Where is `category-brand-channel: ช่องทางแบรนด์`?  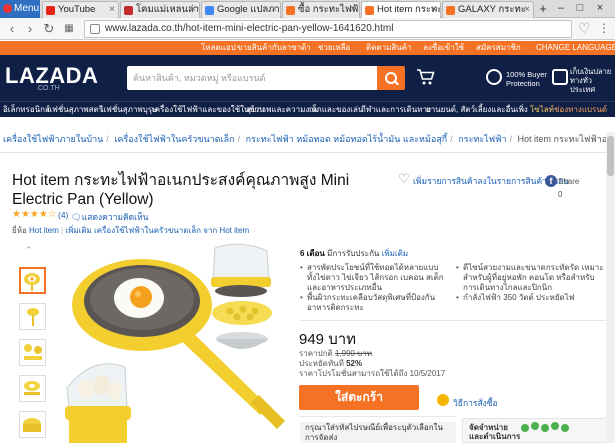 category-brand-channel: ช่องทางแบรนด์ is located at coordinates (580, 109).